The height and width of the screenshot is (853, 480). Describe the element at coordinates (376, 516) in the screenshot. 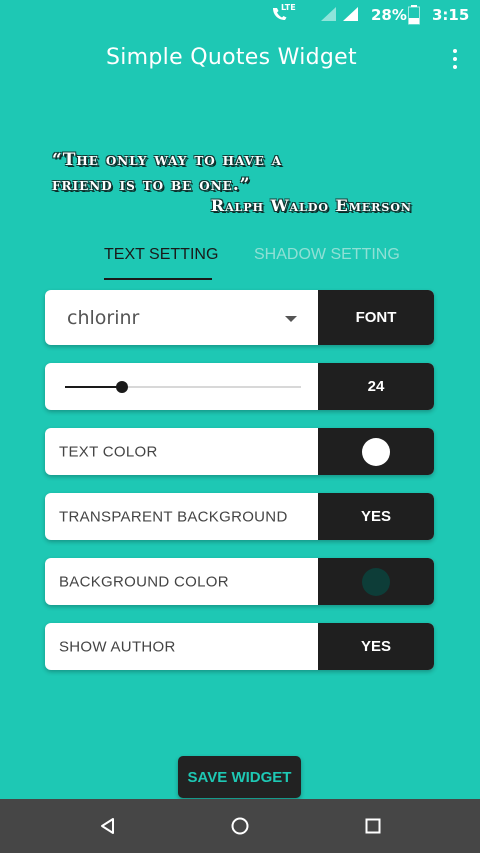

I see `transparent-background-toggle: YES` at that location.